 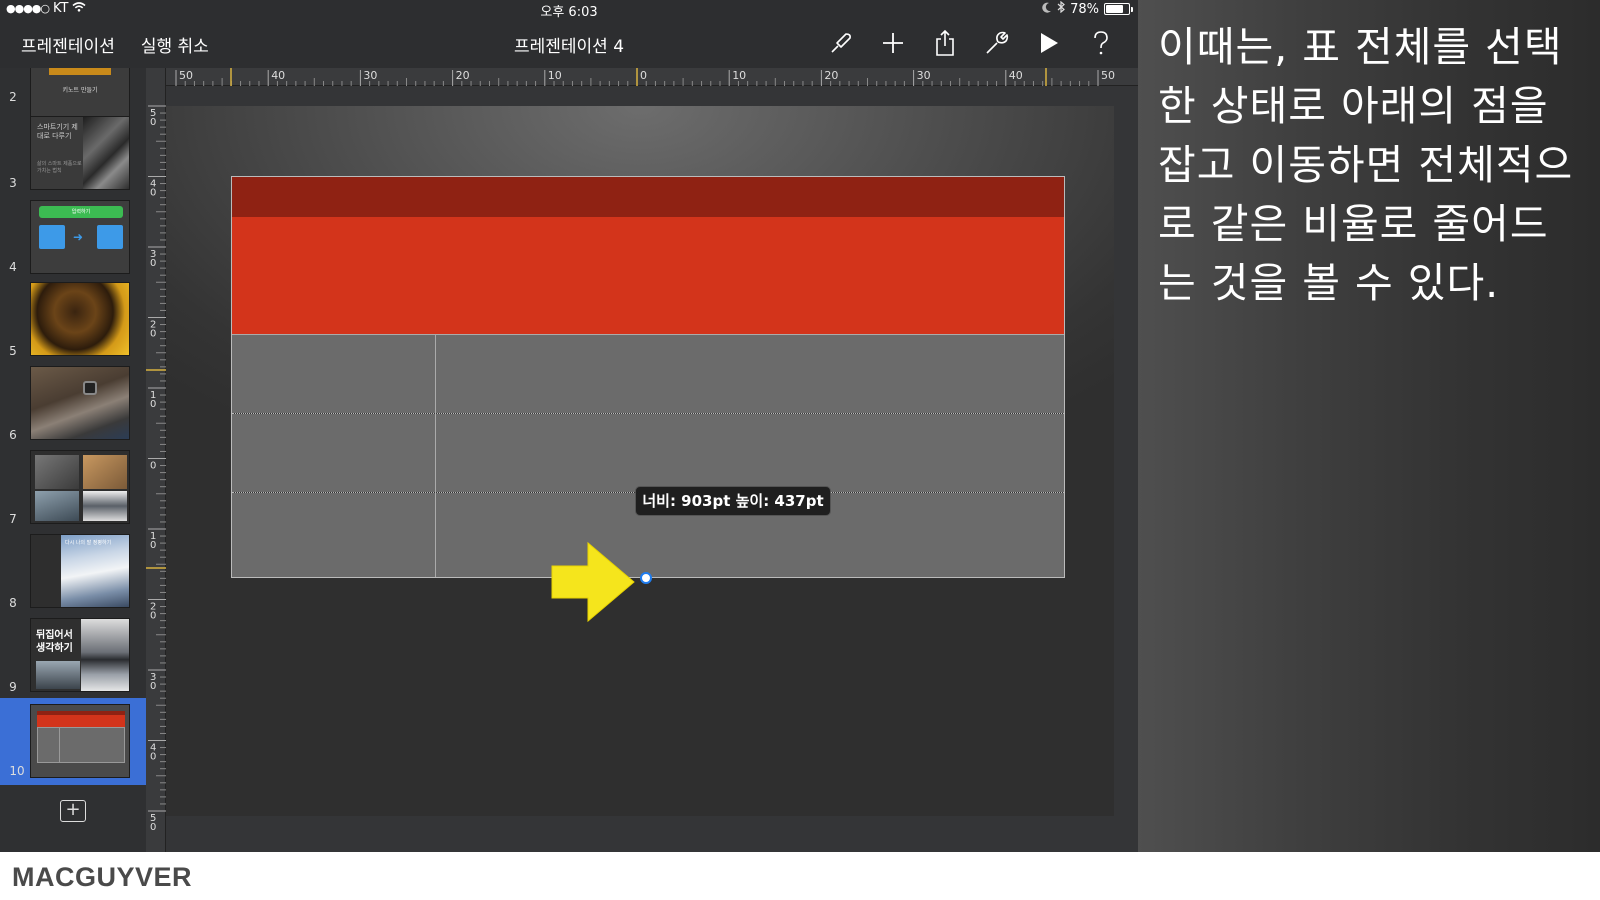 I want to click on explanation-line: 이때는, 표 전체를 선택, so click(x=1360, y=47).